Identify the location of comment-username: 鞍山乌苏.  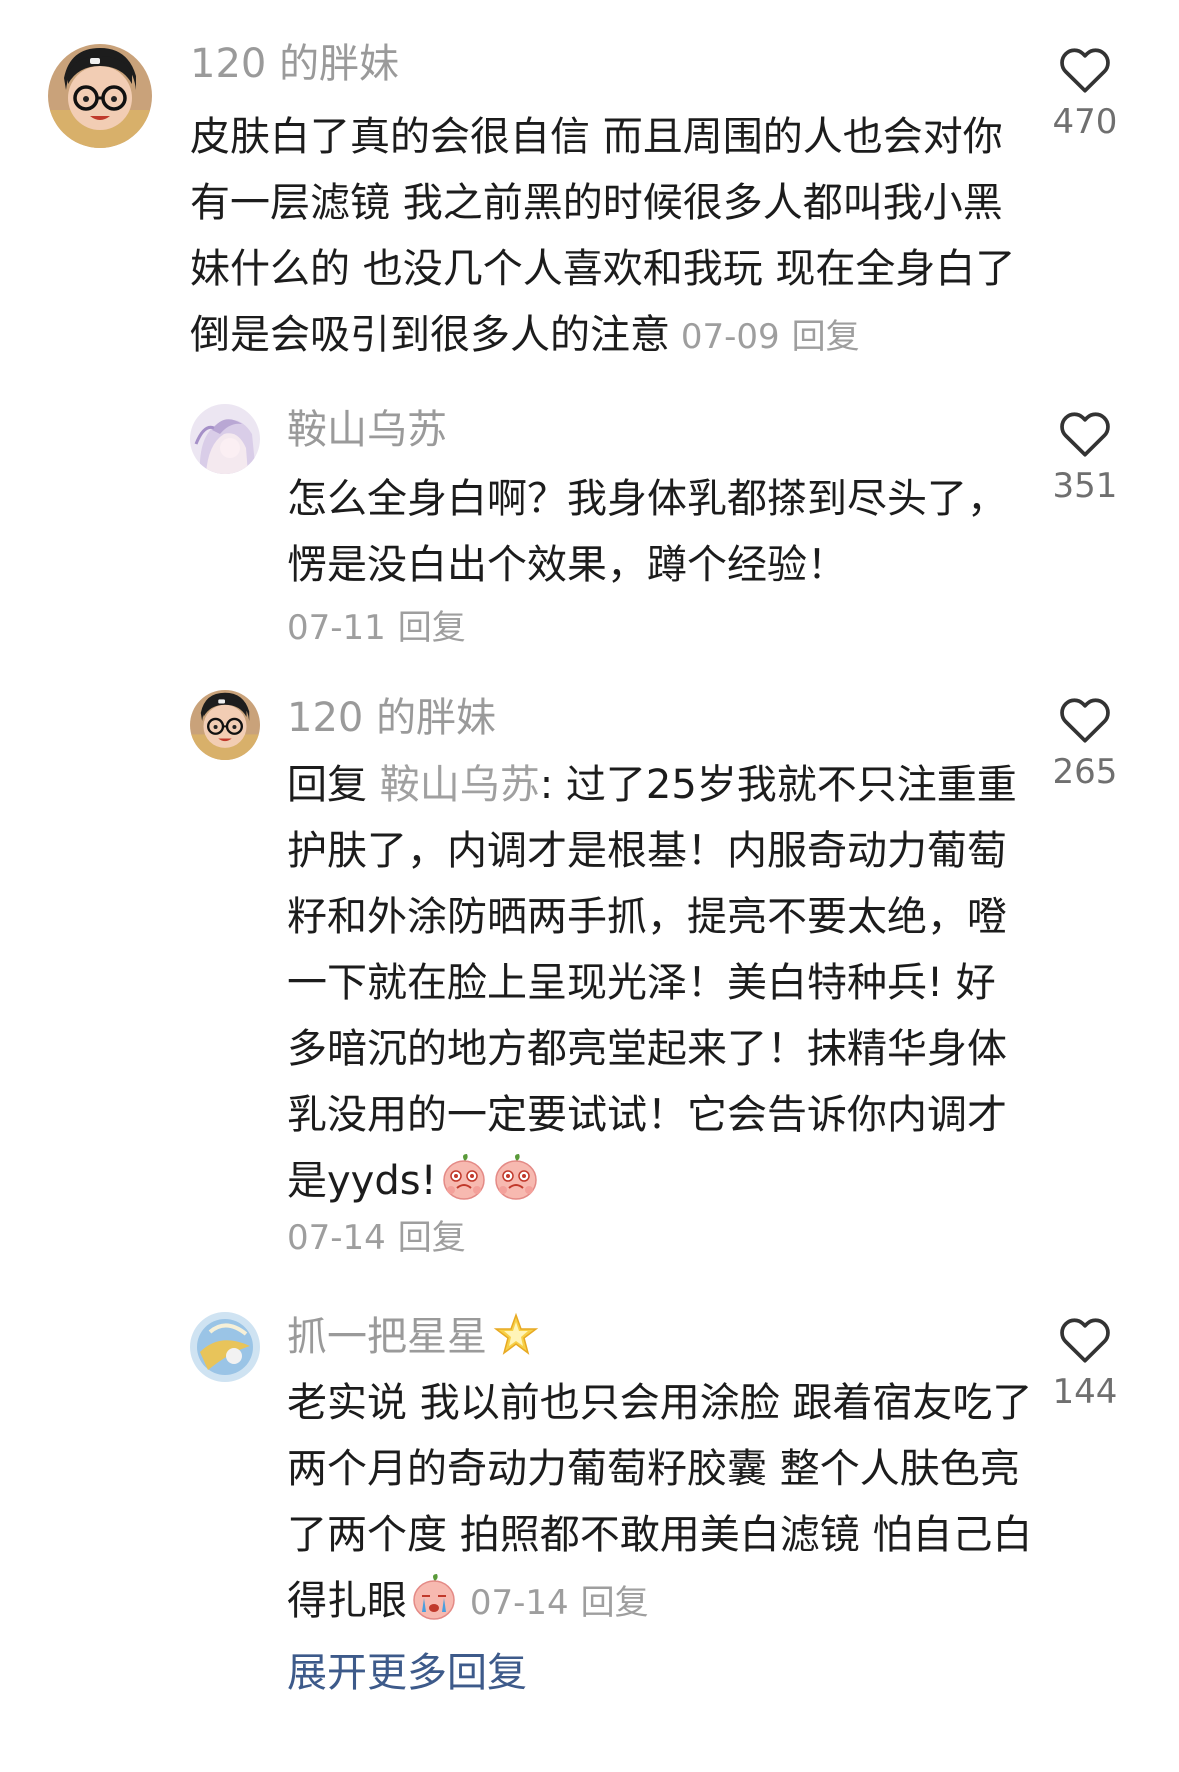
(367, 430).